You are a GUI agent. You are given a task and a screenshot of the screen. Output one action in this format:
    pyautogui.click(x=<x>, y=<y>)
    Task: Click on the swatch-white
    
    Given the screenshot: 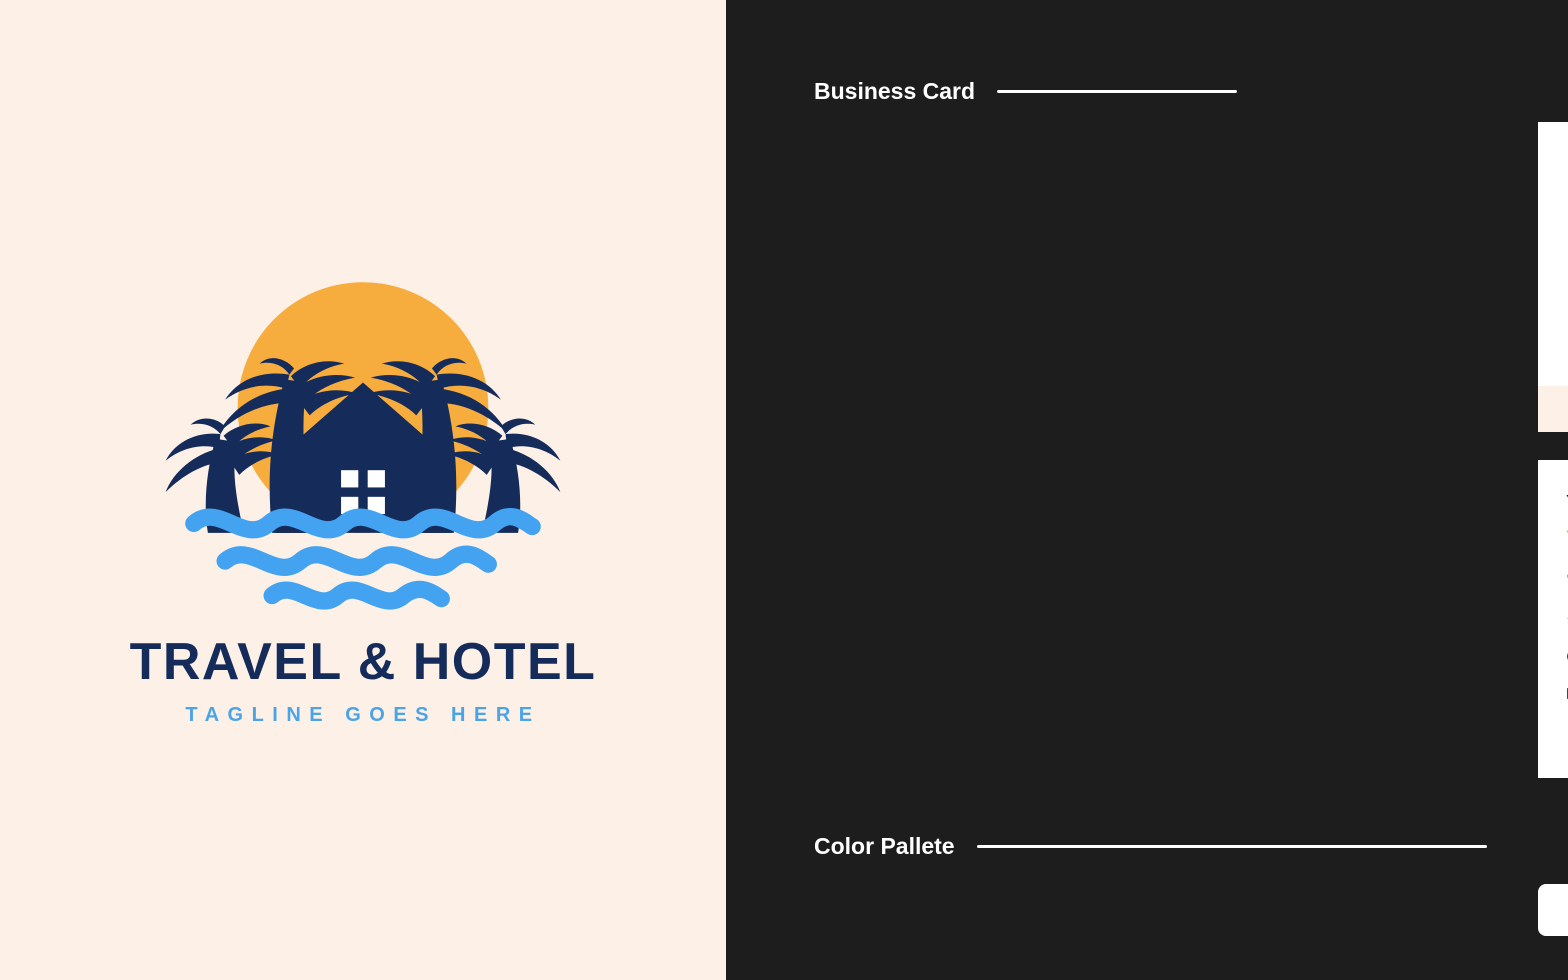 What is the action you would take?
    pyautogui.click(x=1553, y=910)
    